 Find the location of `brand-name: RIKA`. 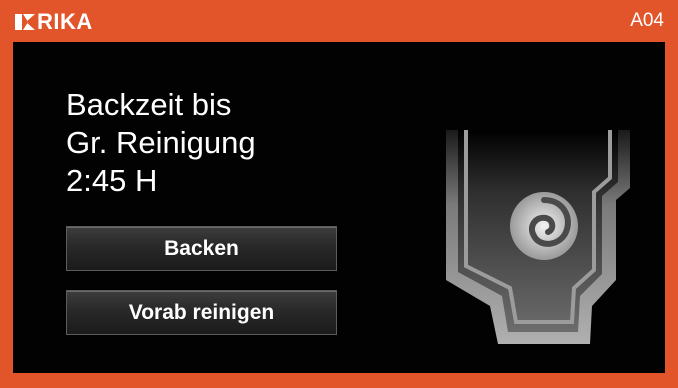

brand-name: RIKA is located at coordinates (65, 21).